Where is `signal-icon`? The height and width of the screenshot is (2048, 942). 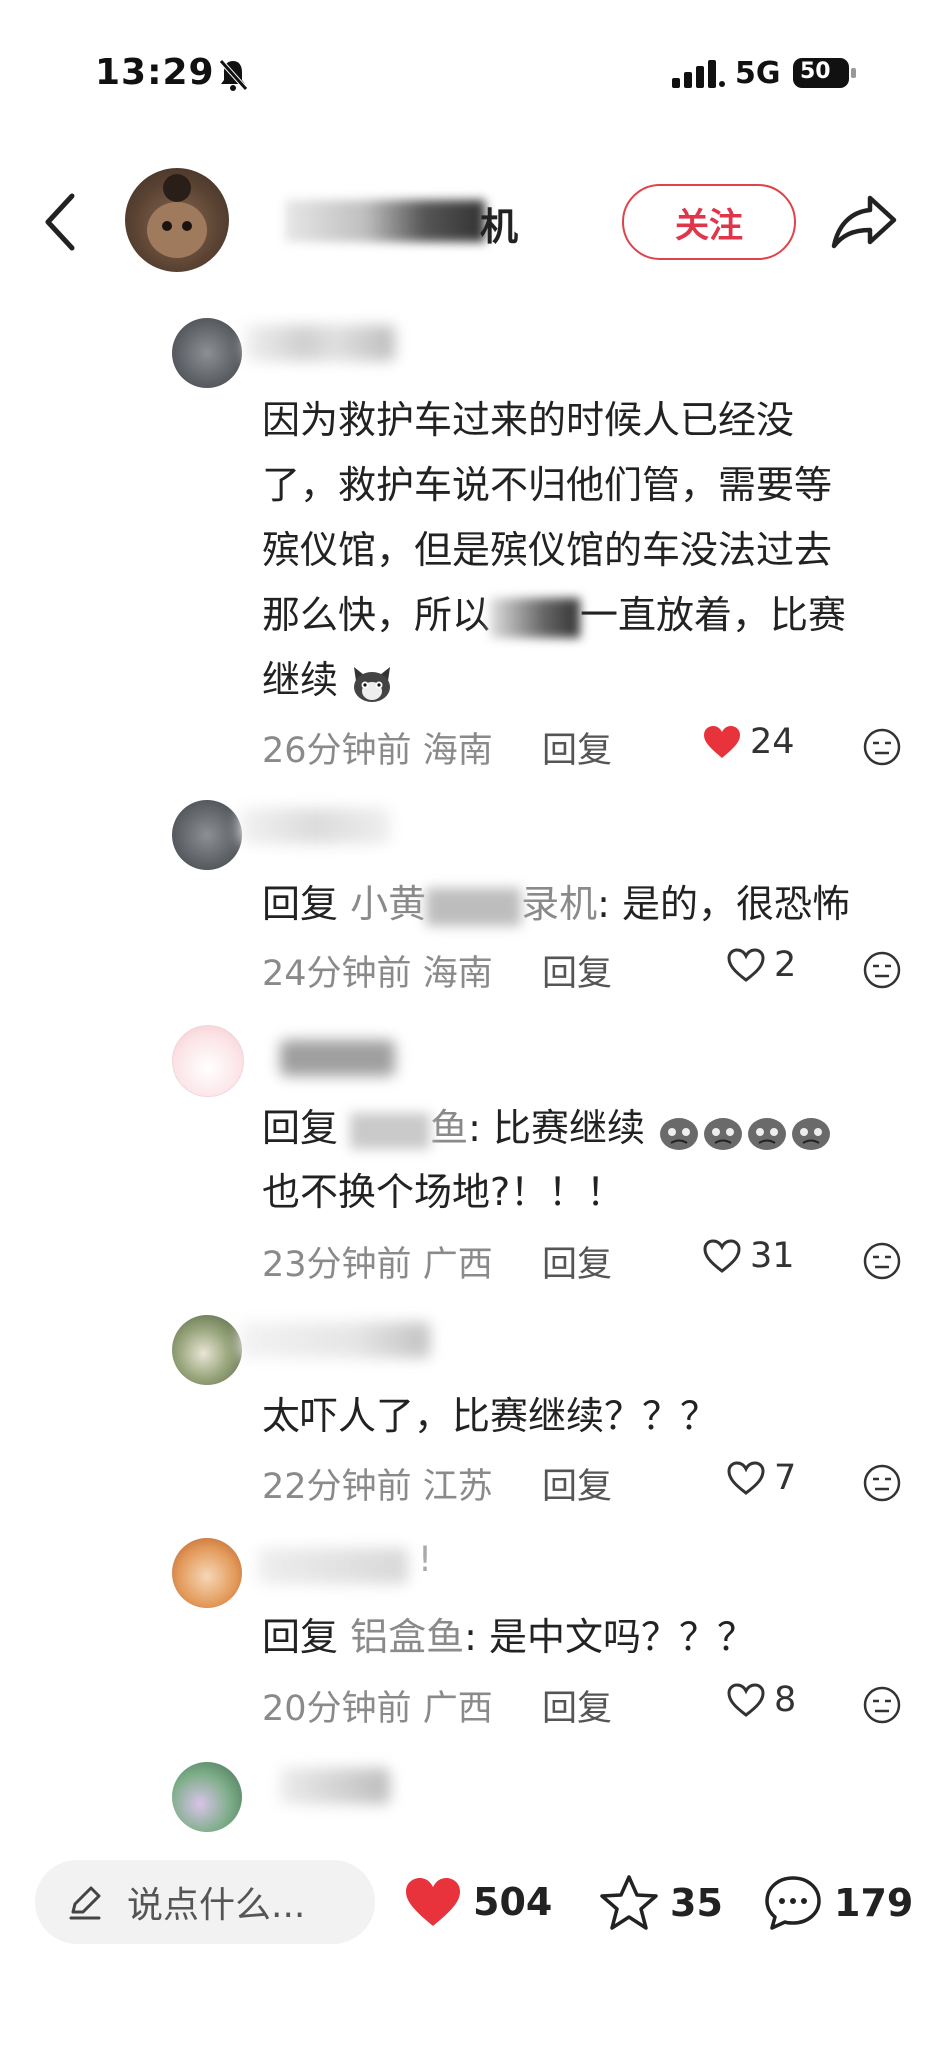
signal-icon is located at coordinates (698, 74).